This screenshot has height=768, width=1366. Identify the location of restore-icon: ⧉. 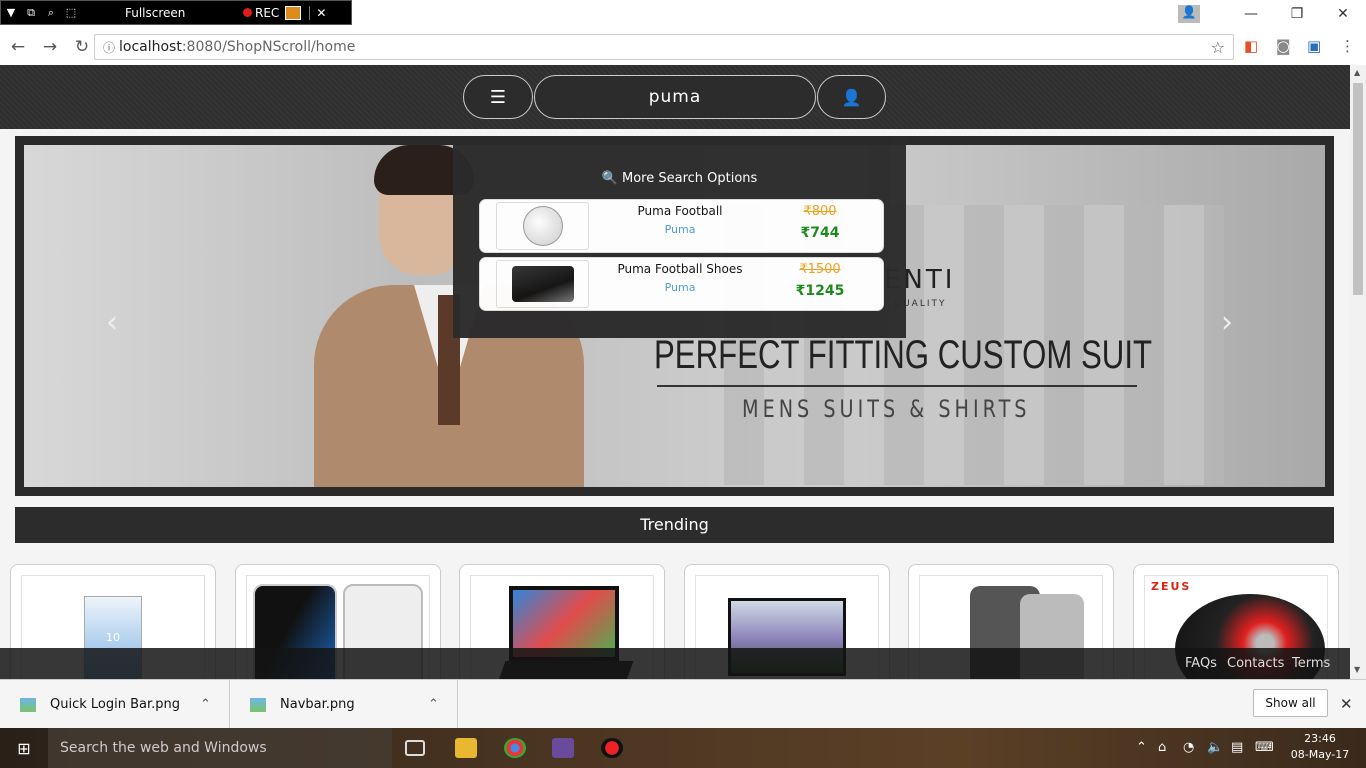
(31, 13).